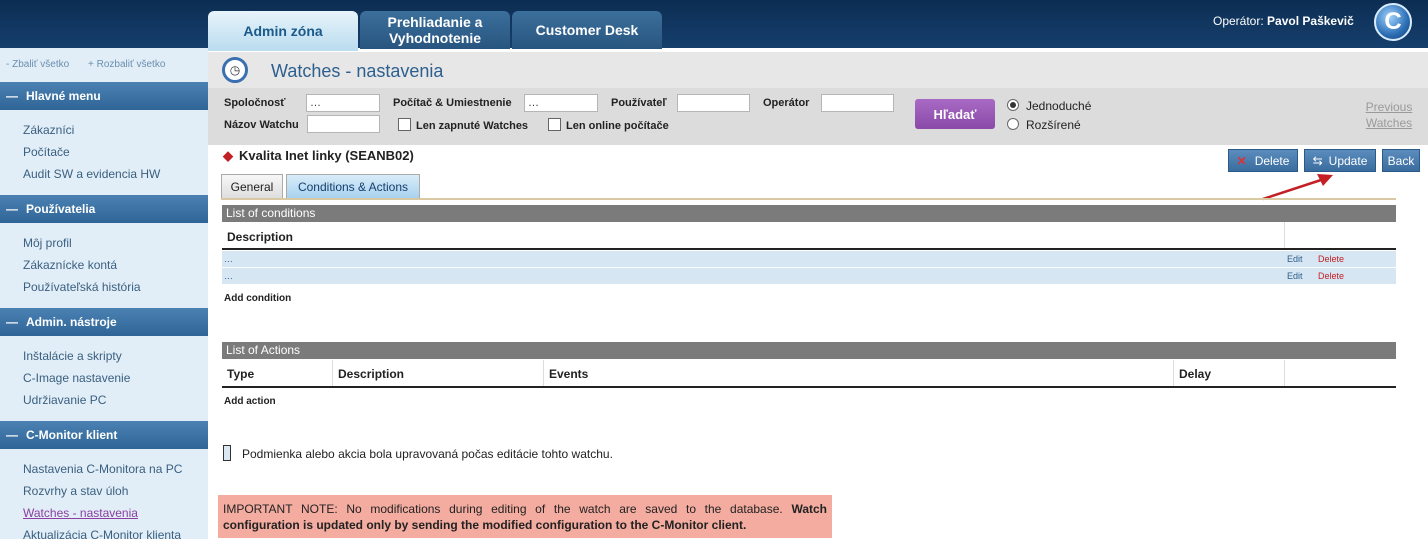 This screenshot has width=1428, height=542. Describe the element at coordinates (1238, 21) in the screenshot. I see `operator-label: Operátor:` at that location.